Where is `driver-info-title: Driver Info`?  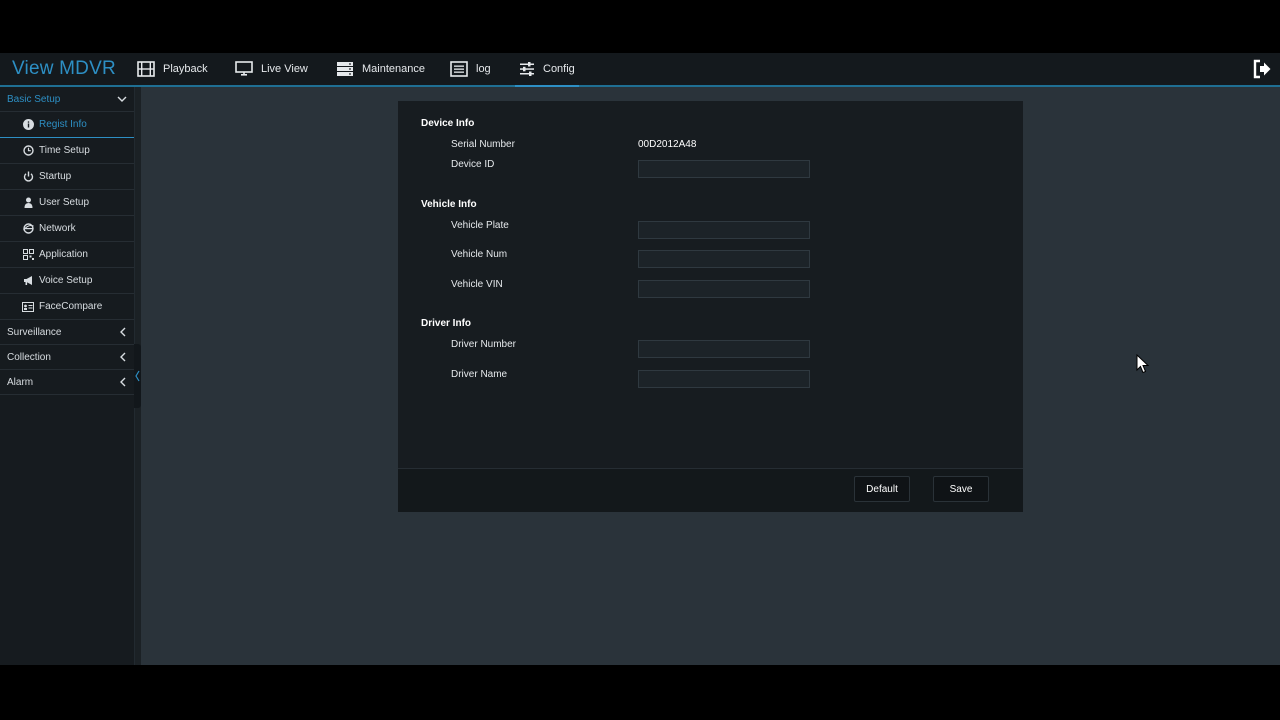
driver-info-title: Driver Info is located at coordinates (446, 323).